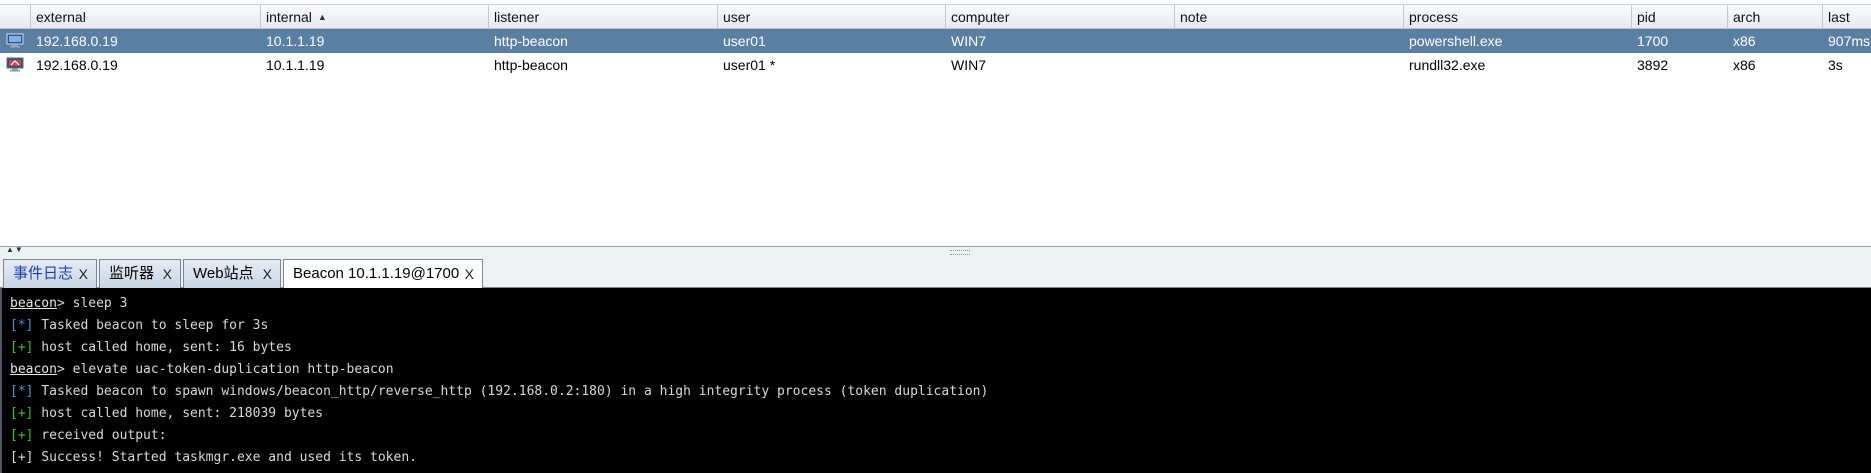 The image size is (1871, 473). Describe the element at coordinates (1680, 17) in the screenshot. I see `column-header-pid: pid` at that location.